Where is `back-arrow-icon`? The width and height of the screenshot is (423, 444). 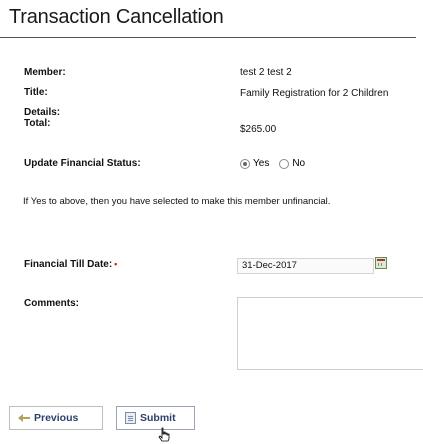 back-arrow-icon is located at coordinates (24, 418).